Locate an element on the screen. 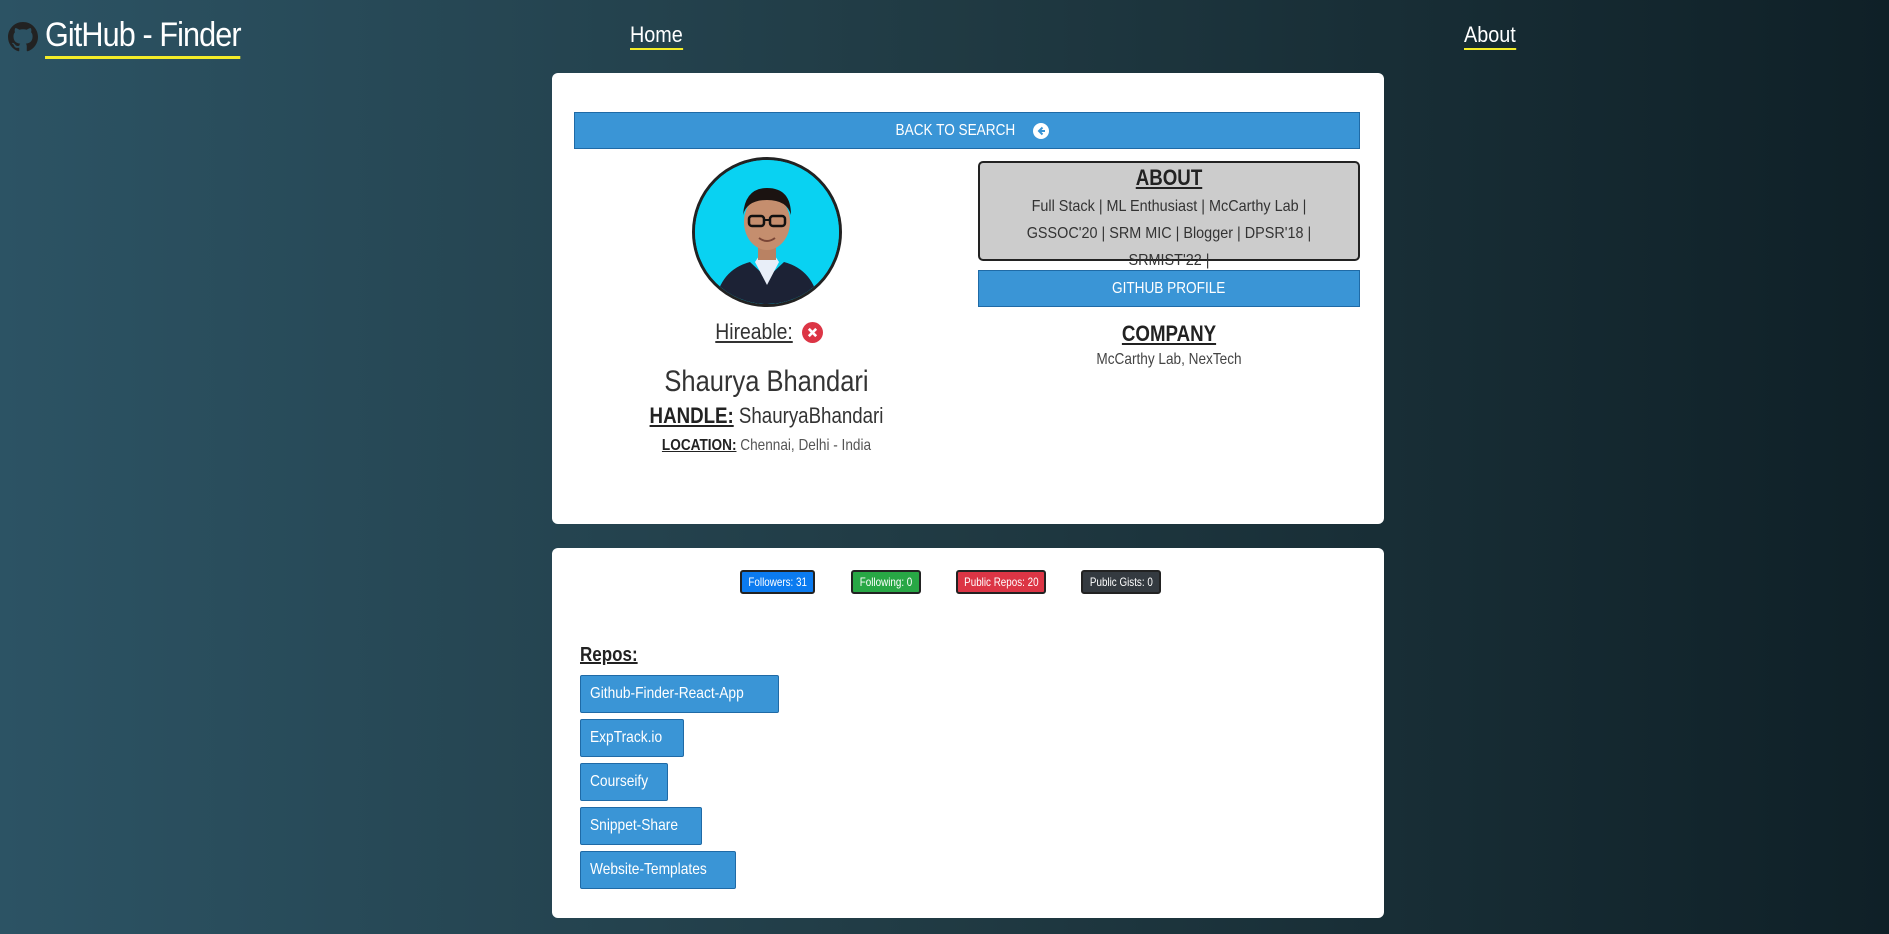 This screenshot has height=934, width=1889. repo-name: Snippet-Share is located at coordinates (634, 825).